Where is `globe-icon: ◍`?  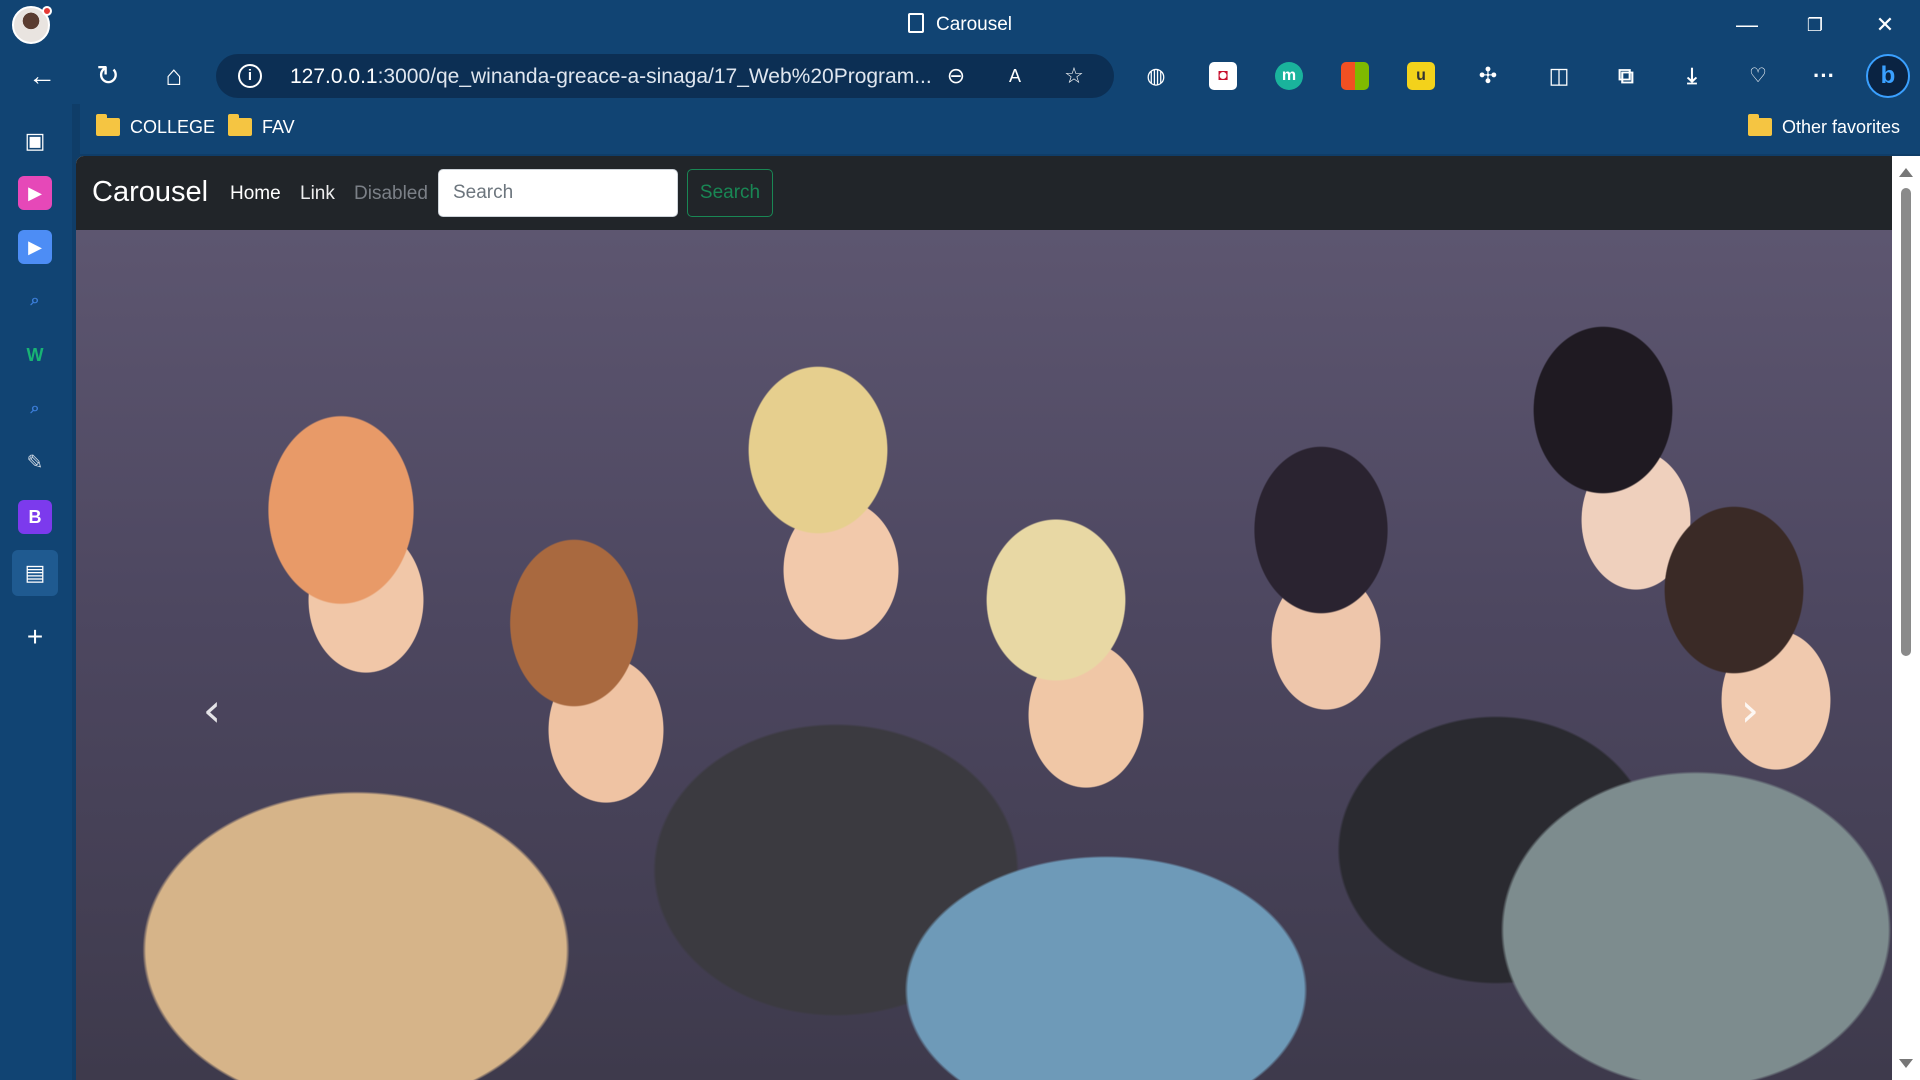
globe-icon: ◍ is located at coordinates (1156, 76).